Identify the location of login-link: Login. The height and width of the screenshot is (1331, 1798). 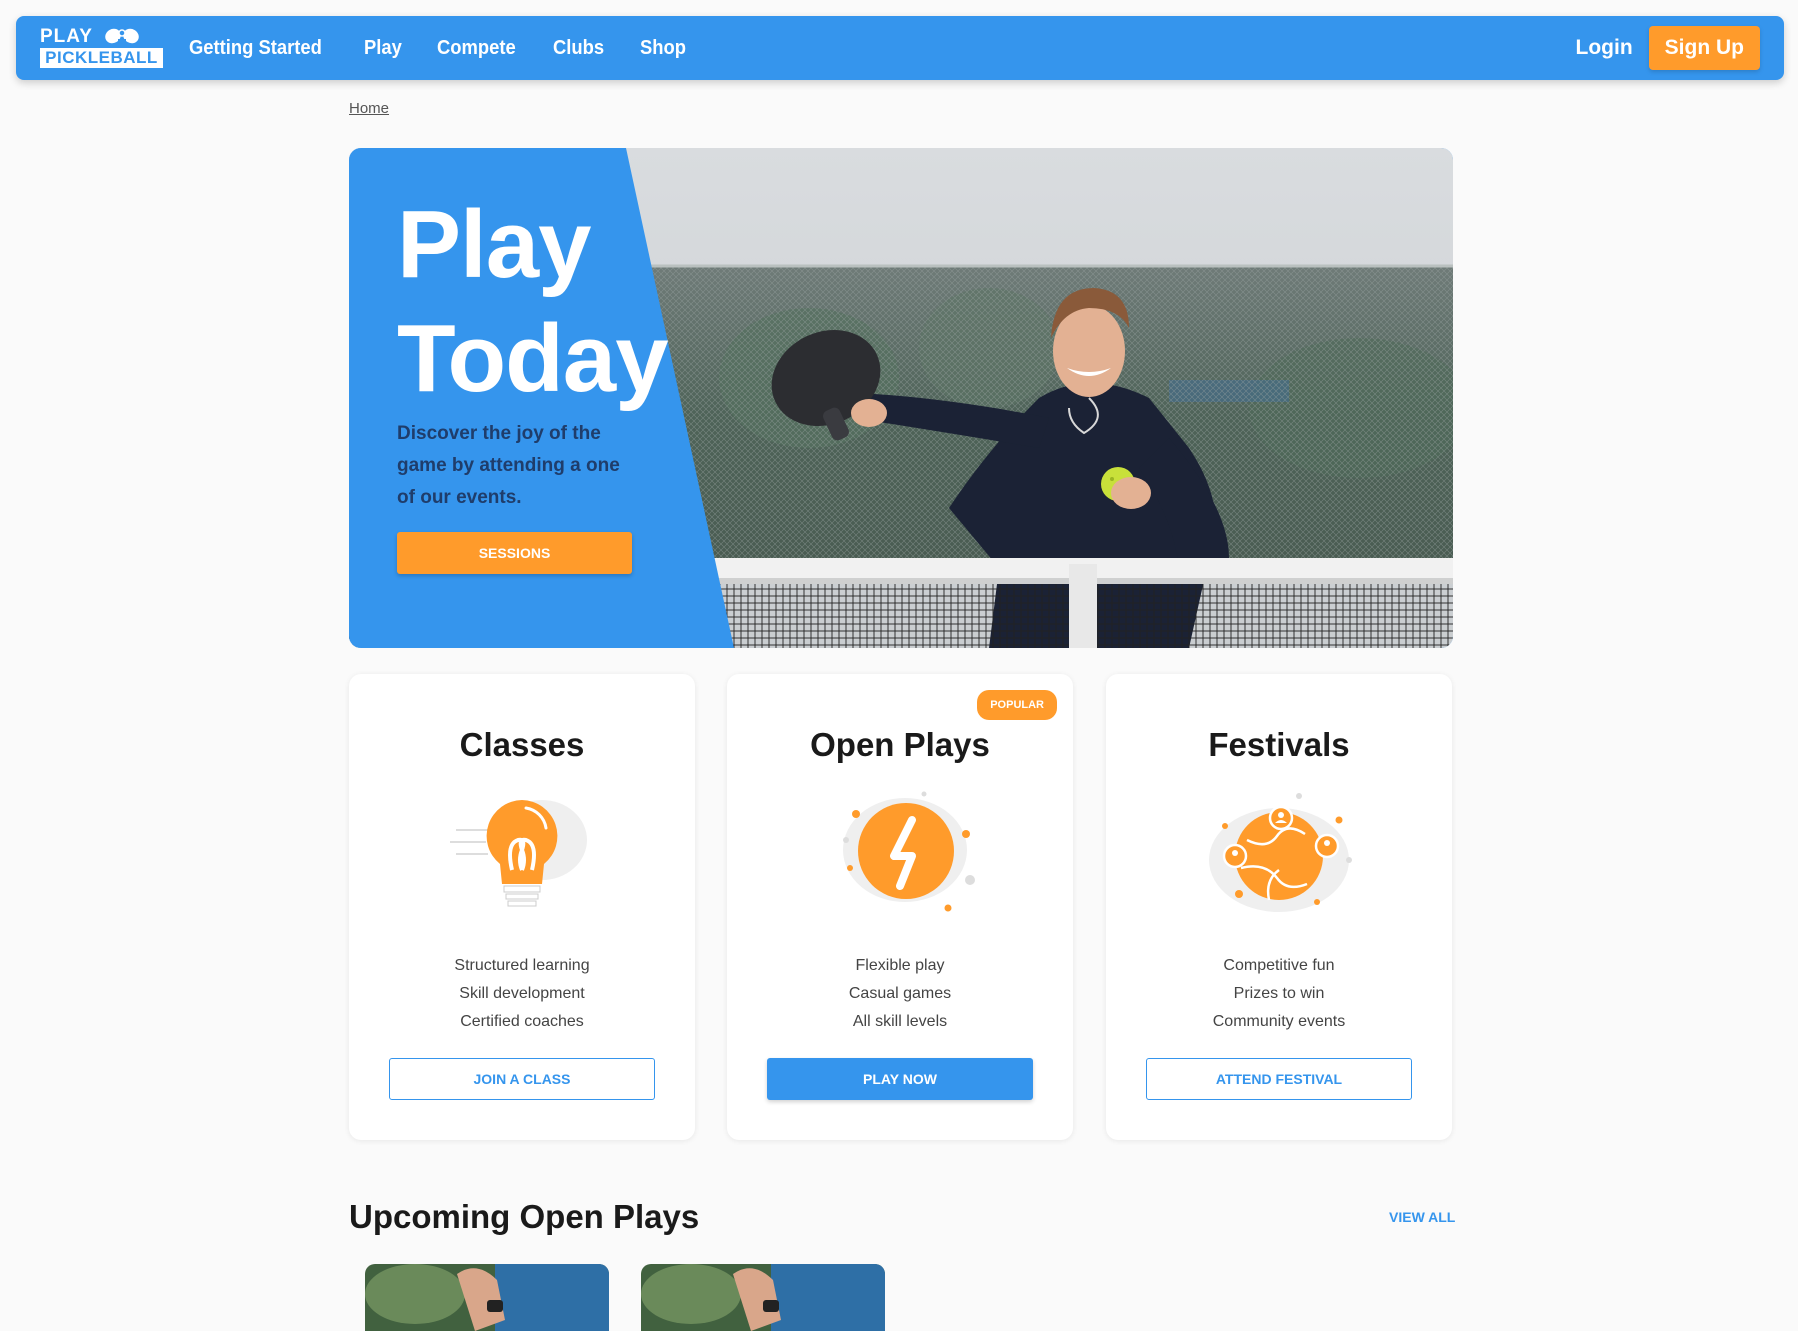
(1604, 48).